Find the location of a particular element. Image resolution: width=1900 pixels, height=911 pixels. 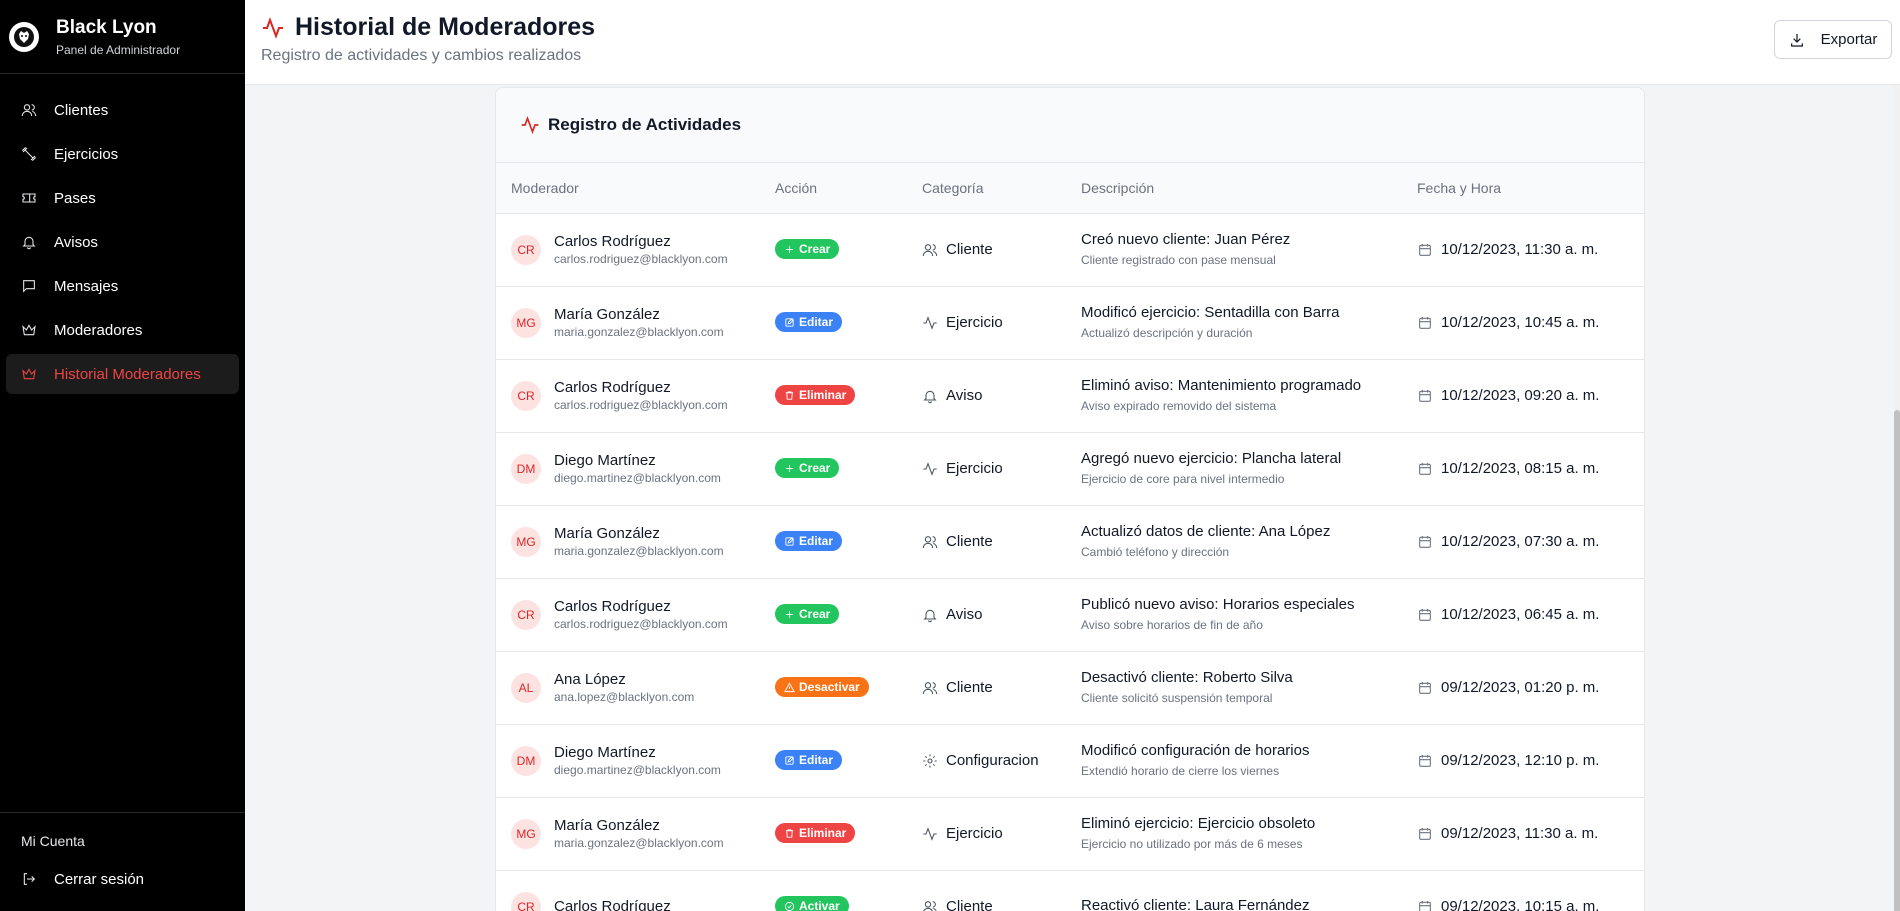

date-cell: 10/12/2023, 07:30 a. m. is located at coordinates (1530, 541).